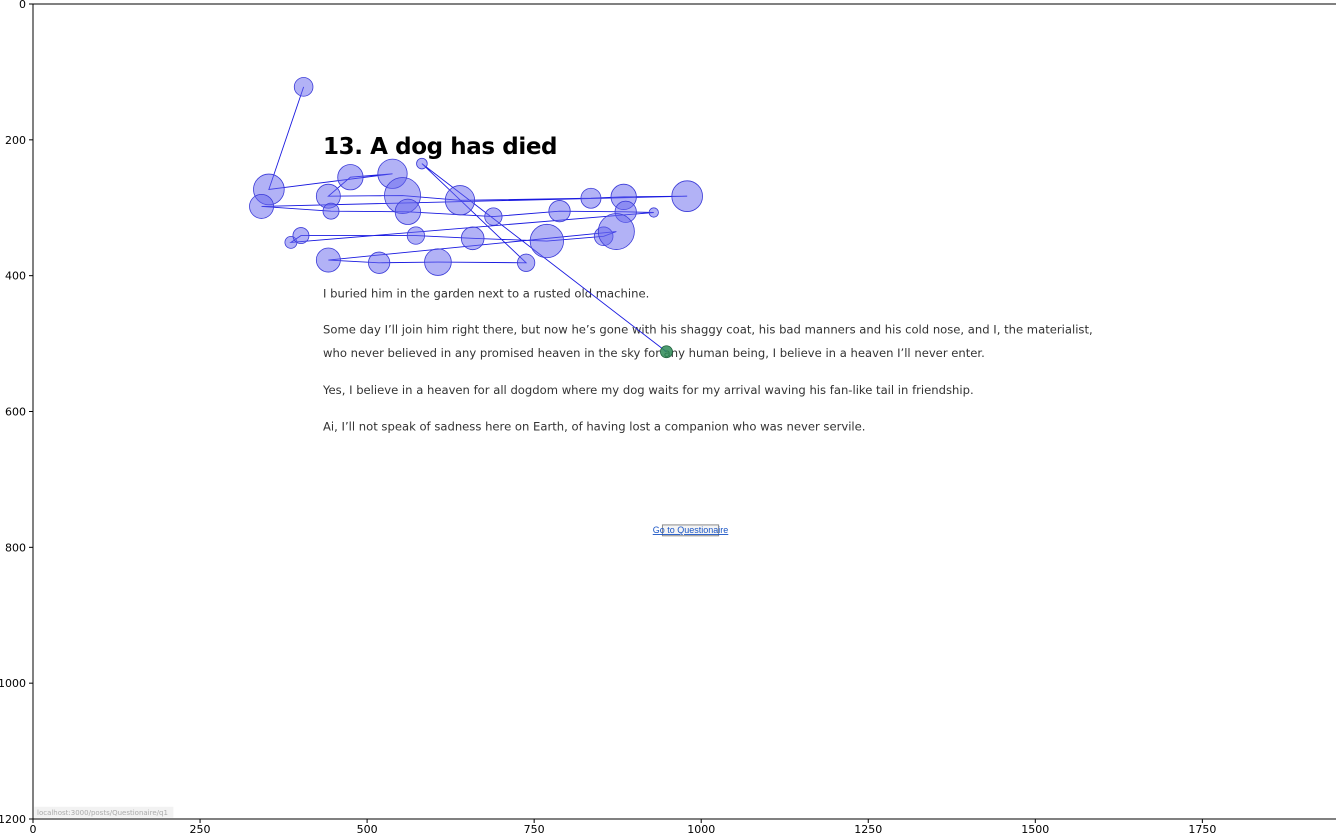  Describe the element at coordinates (534, 829) in the screenshot. I see `x-tick-label: 750` at that location.